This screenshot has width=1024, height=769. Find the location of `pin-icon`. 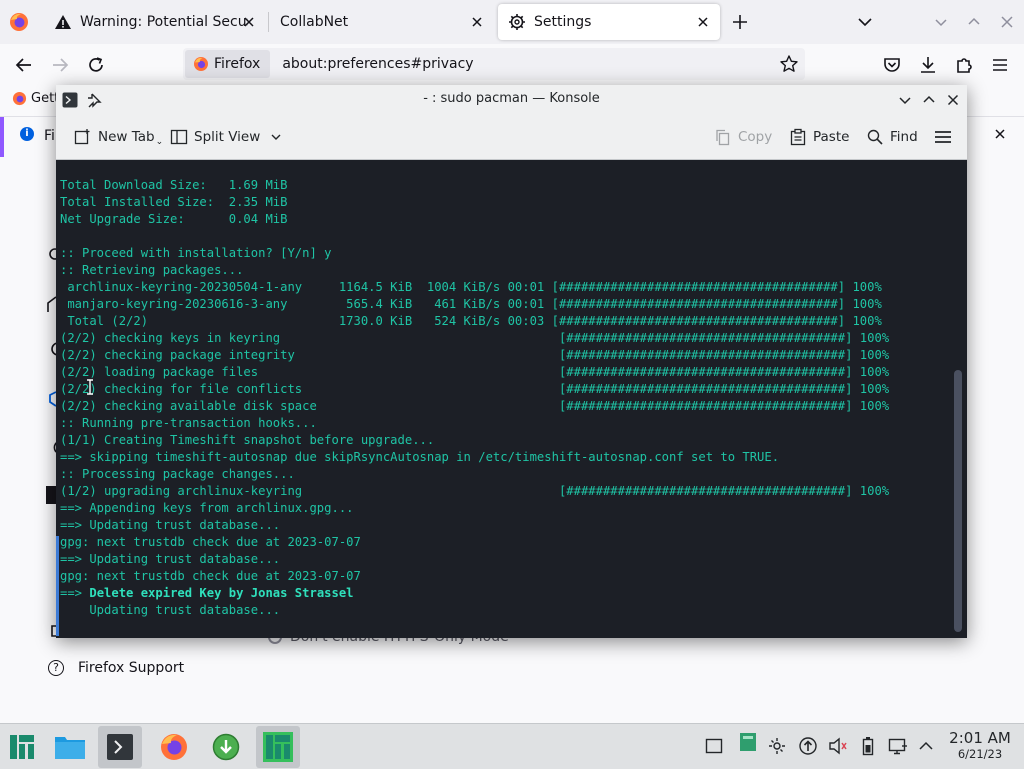

pin-icon is located at coordinates (94, 100).